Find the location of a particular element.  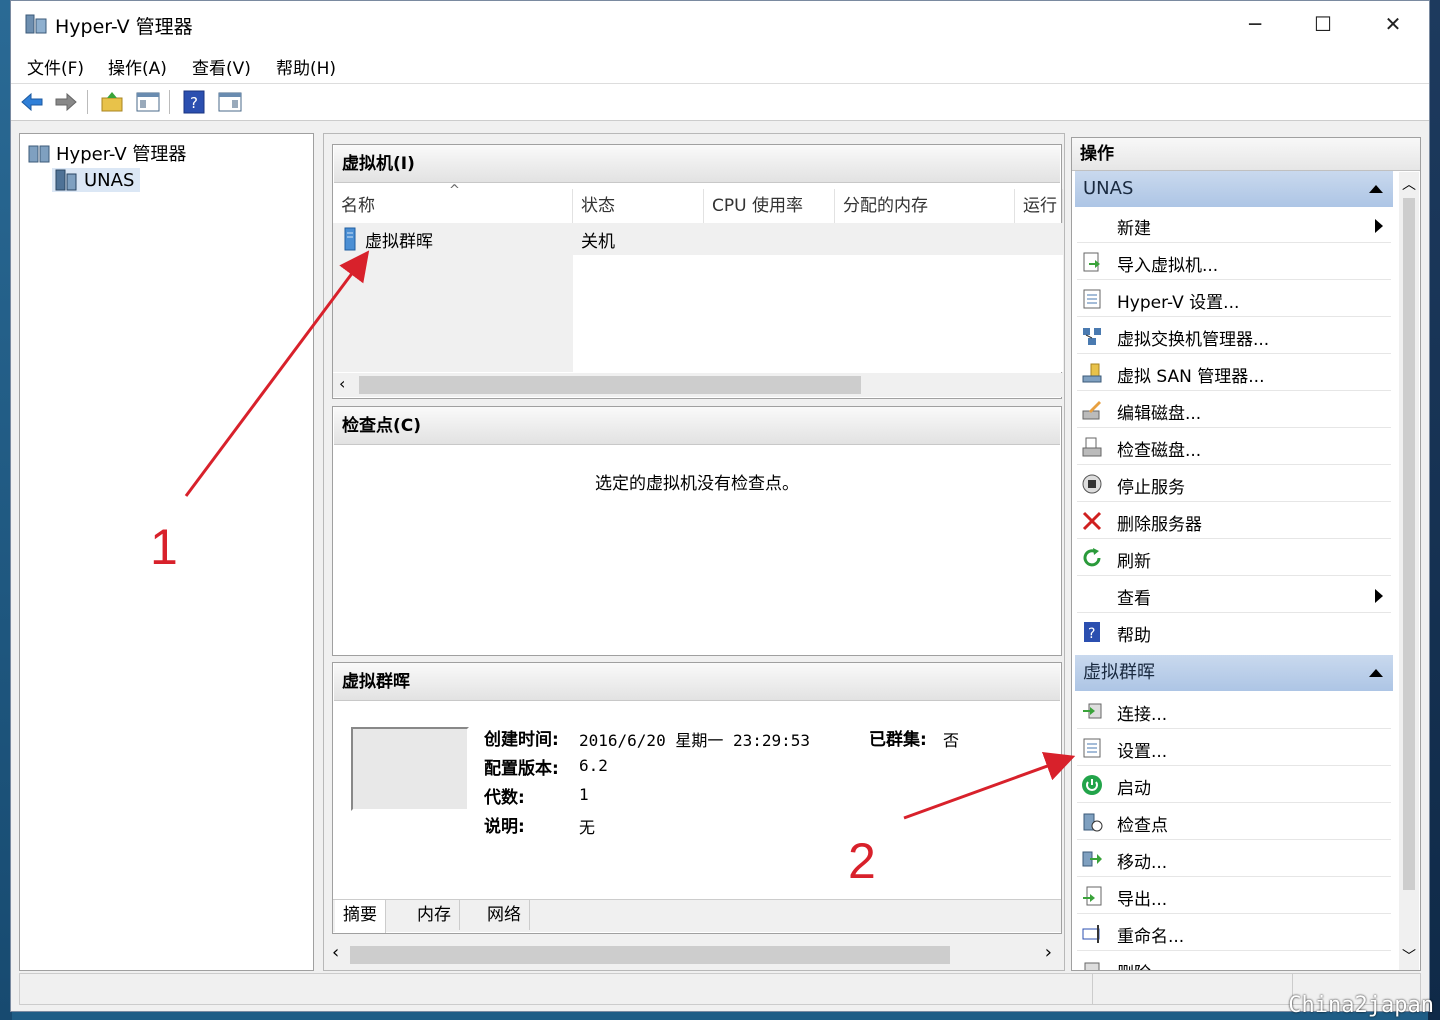

annotation-number-2: 2 is located at coordinates (862, 861).